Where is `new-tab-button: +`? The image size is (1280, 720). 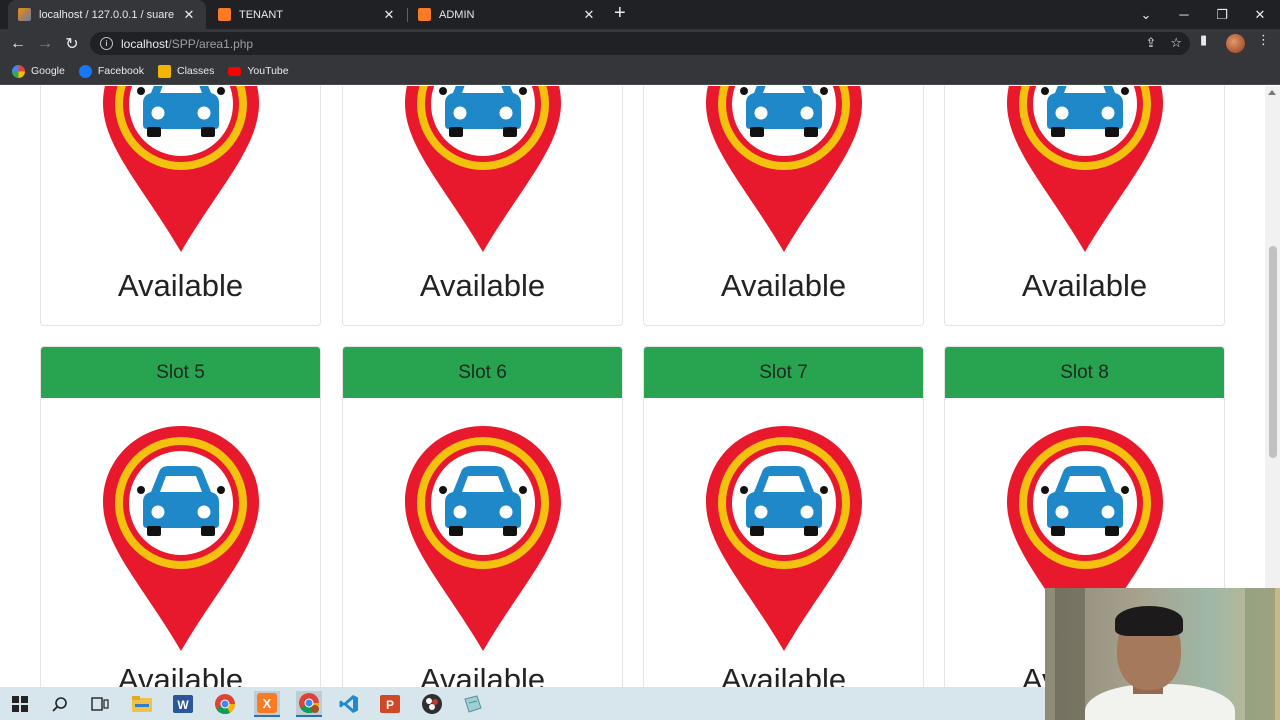 new-tab-button: + is located at coordinates (620, 13).